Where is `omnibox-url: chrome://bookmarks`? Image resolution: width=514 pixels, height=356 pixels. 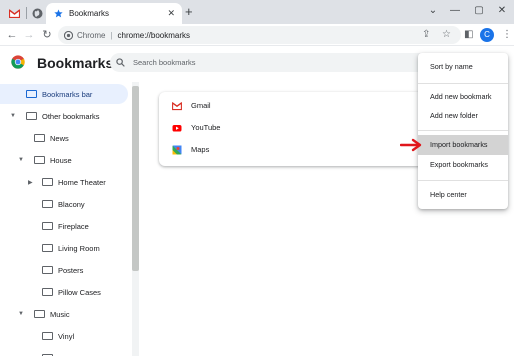 omnibox-url: chrome://bookmarks is located at coordinates (153, 35).